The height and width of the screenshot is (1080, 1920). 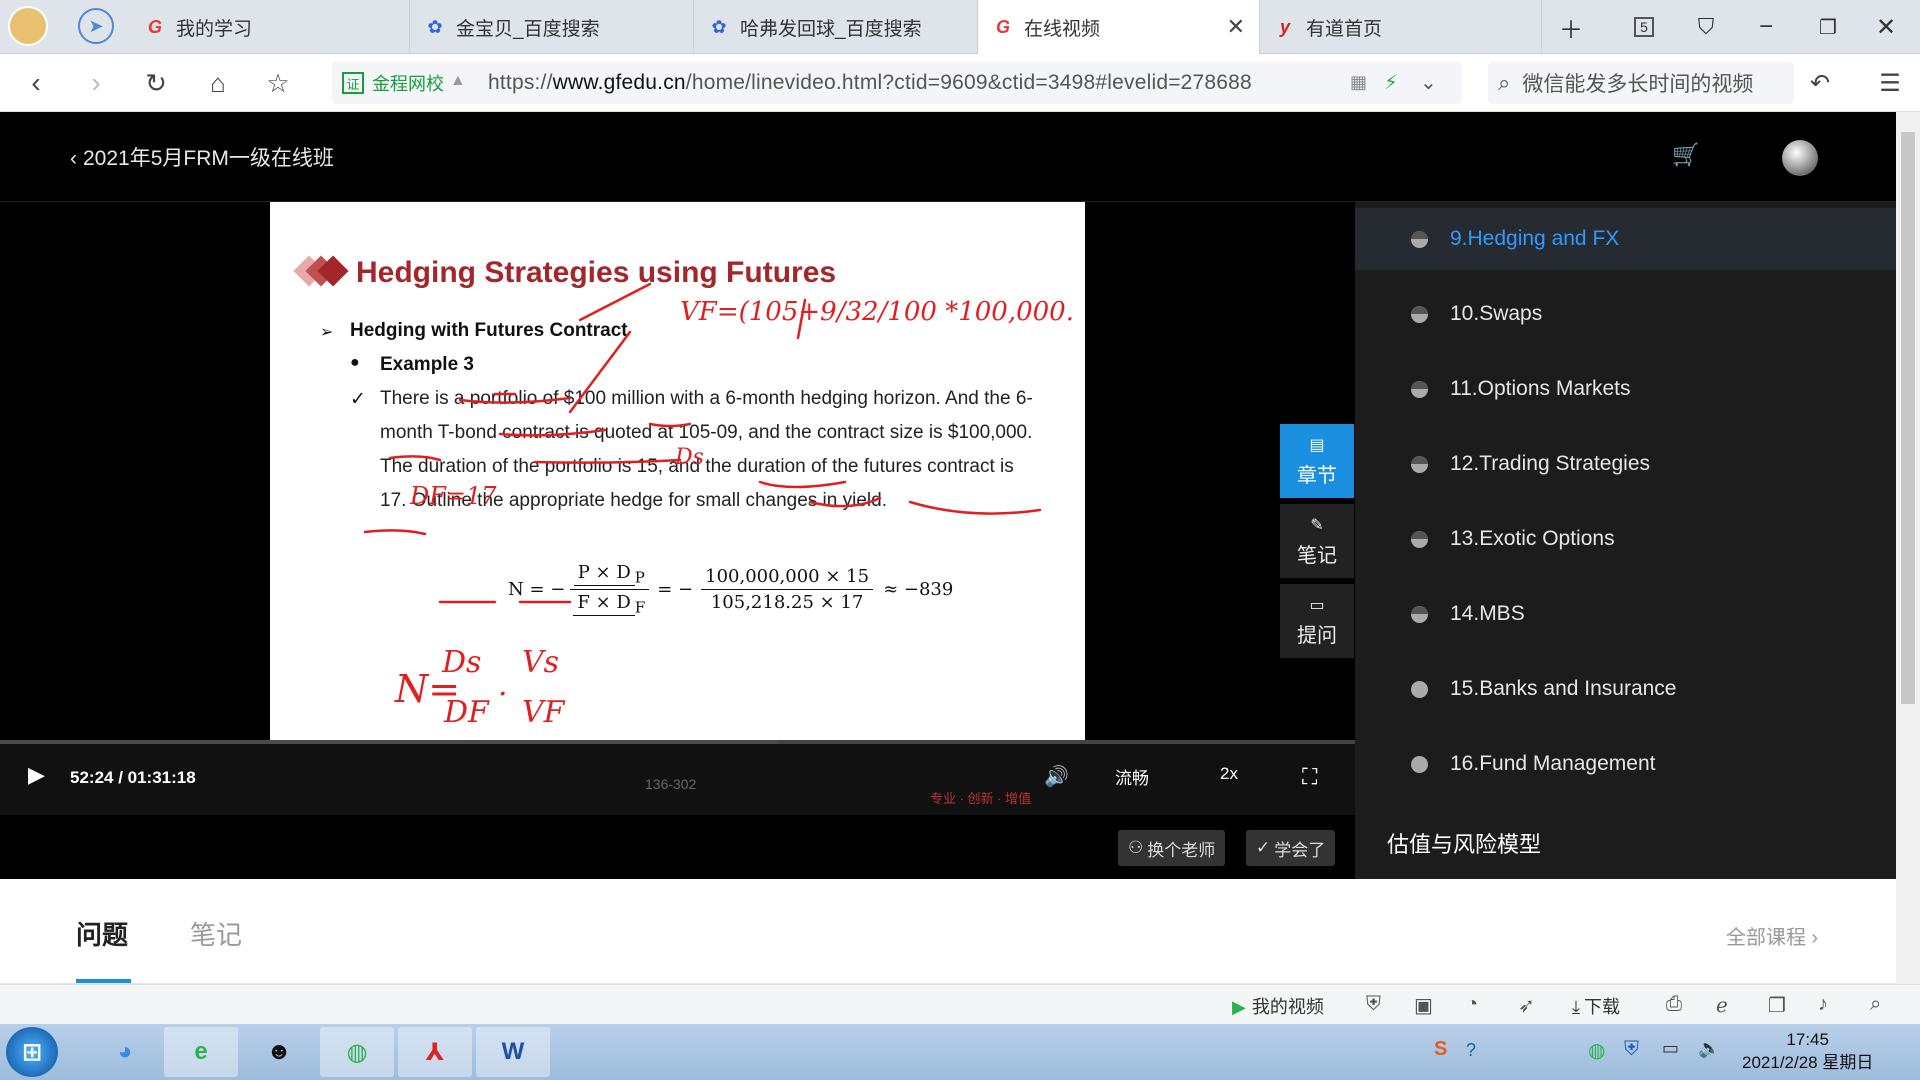 What do you see at coordinates (1890, 83) in the screenshot?
I see `menu-icon: ☰` at bounding box center [1890, 83].